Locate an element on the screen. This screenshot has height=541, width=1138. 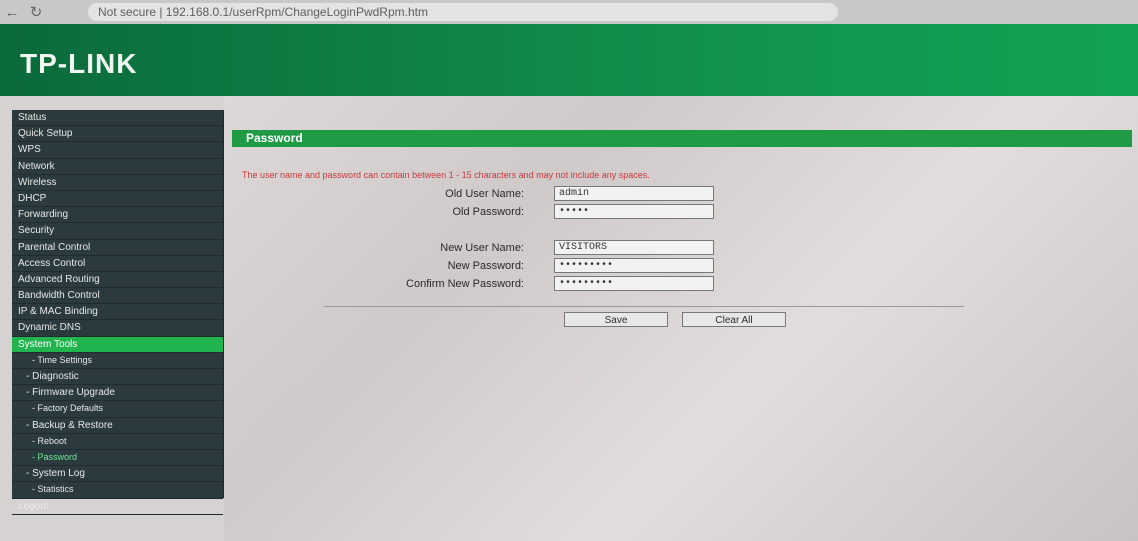
sidebar-item-factory-defaults: - Factory Defaults is located at coordinates (117, 409).